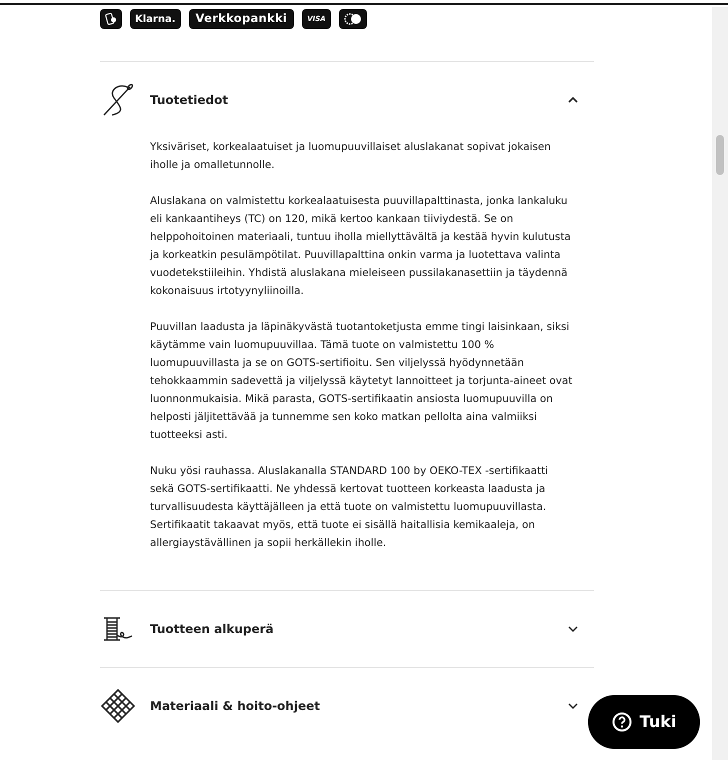 The width and height of the screenshot is (728, 760). What do you see at coordinates (118, 706) in the screenshot?
I see `woven-fabric-icon` at bounding box center [118, 706].